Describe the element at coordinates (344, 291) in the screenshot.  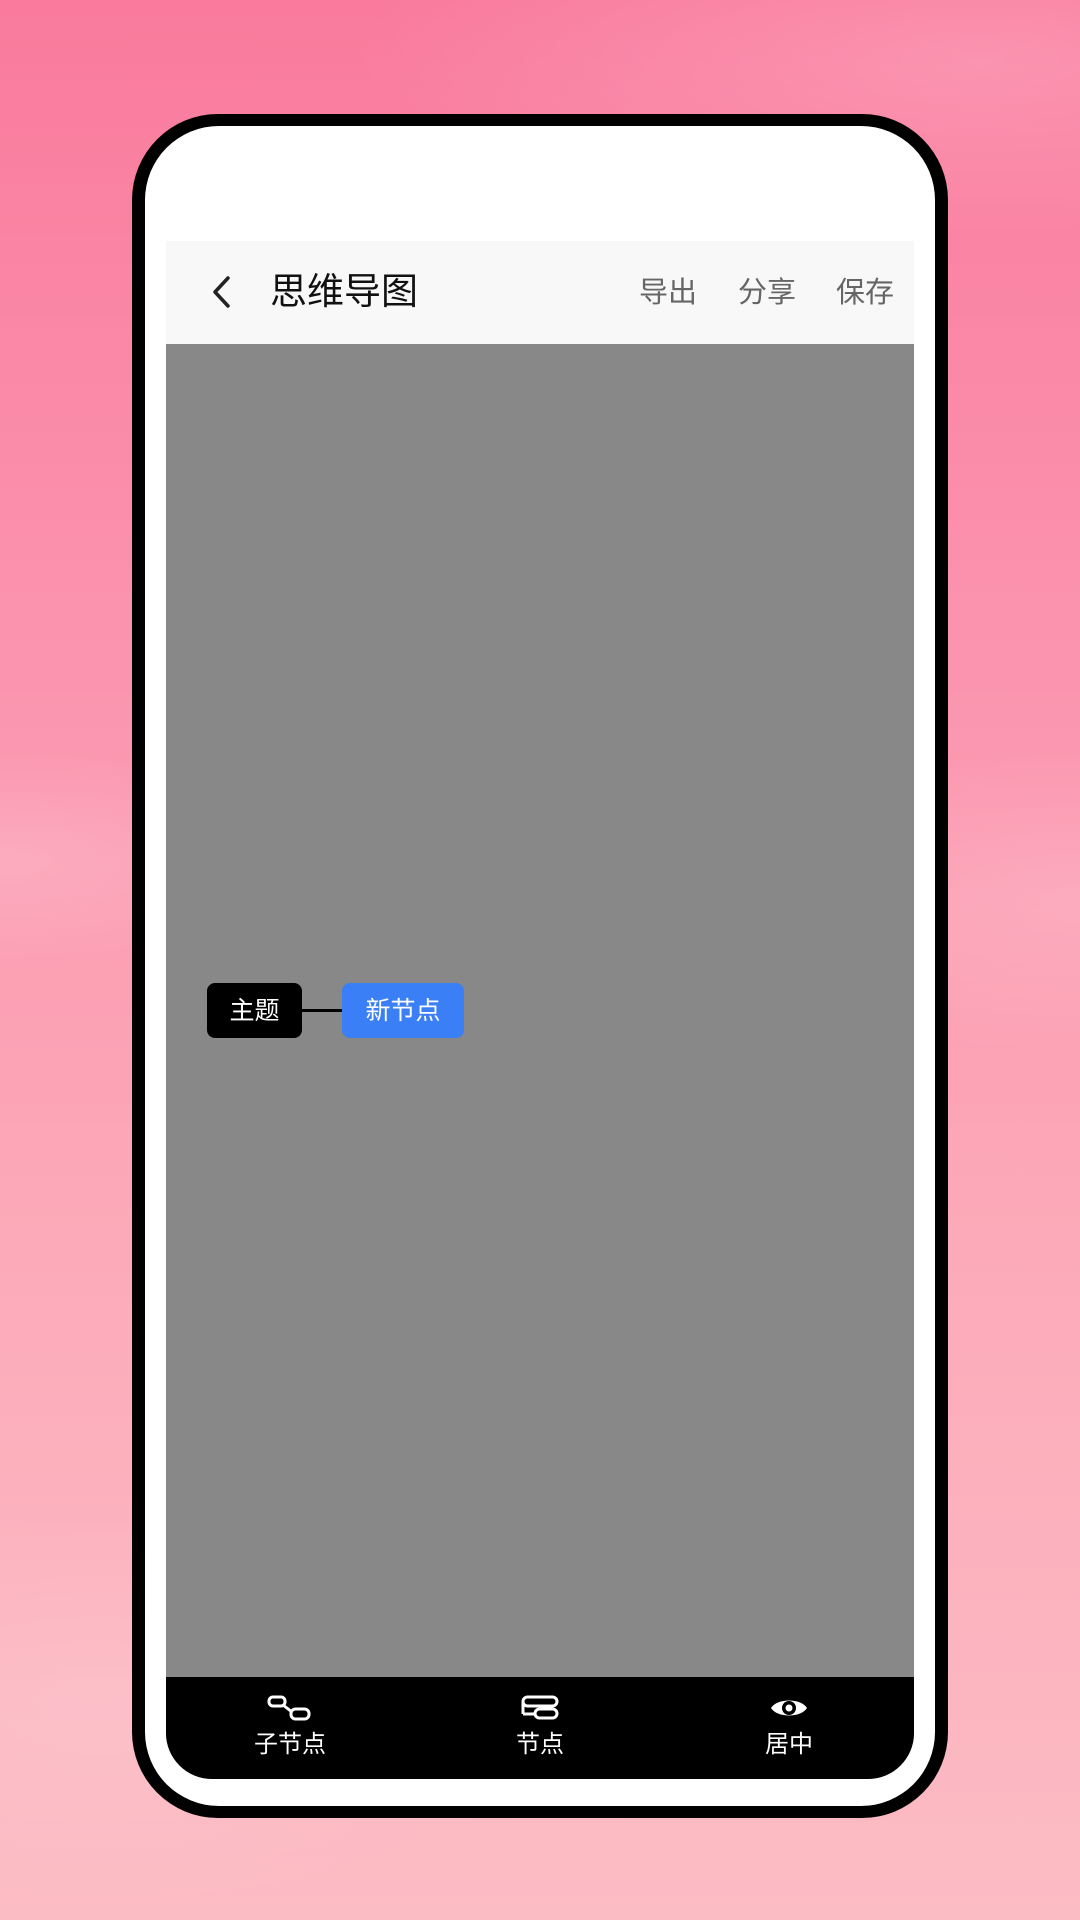
I see `page-title: 思维导图` at that location.